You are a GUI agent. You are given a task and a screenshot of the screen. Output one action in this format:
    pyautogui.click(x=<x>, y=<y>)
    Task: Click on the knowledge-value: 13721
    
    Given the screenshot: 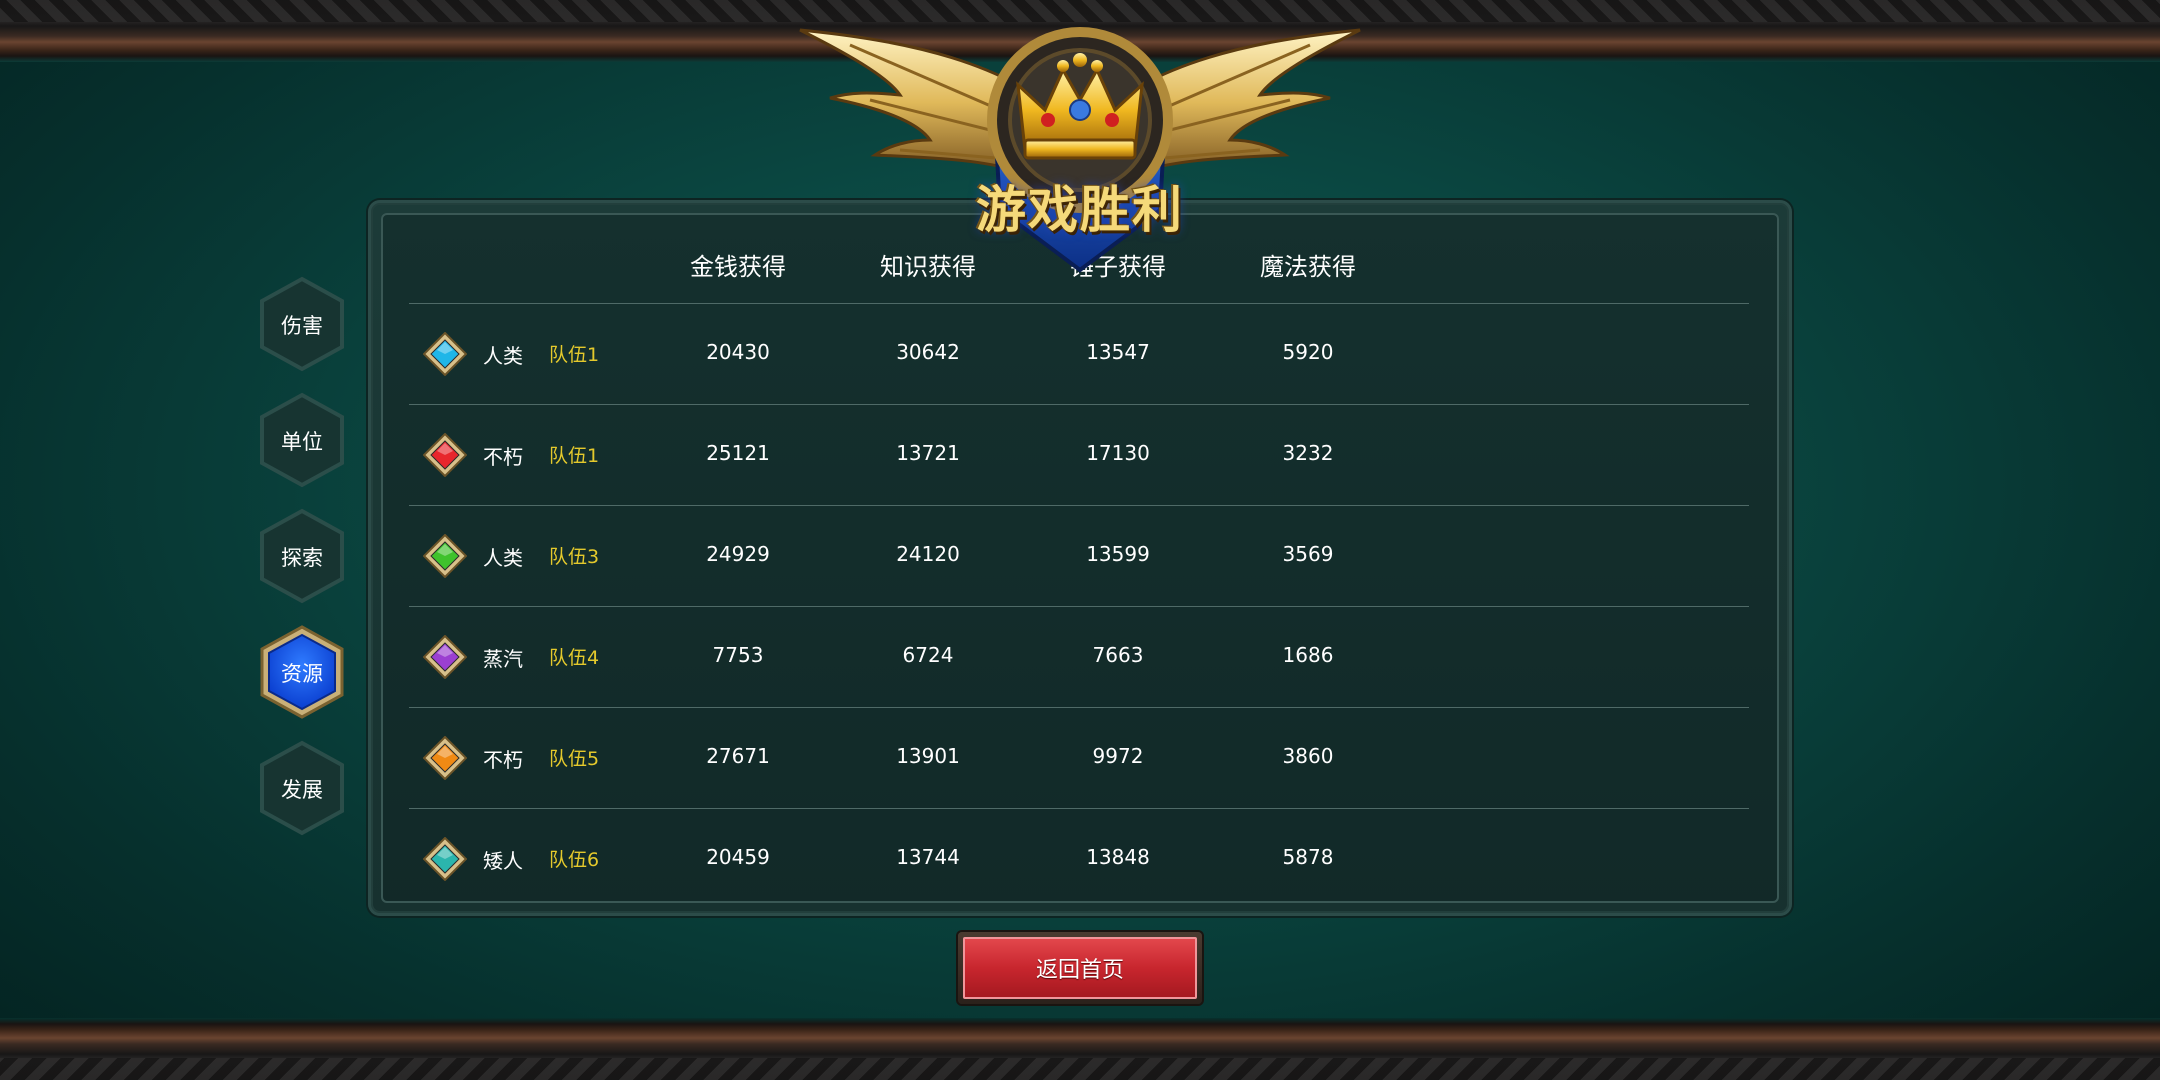 What is the action you would take?
    pyautogui.click(x=928, y=453)
    